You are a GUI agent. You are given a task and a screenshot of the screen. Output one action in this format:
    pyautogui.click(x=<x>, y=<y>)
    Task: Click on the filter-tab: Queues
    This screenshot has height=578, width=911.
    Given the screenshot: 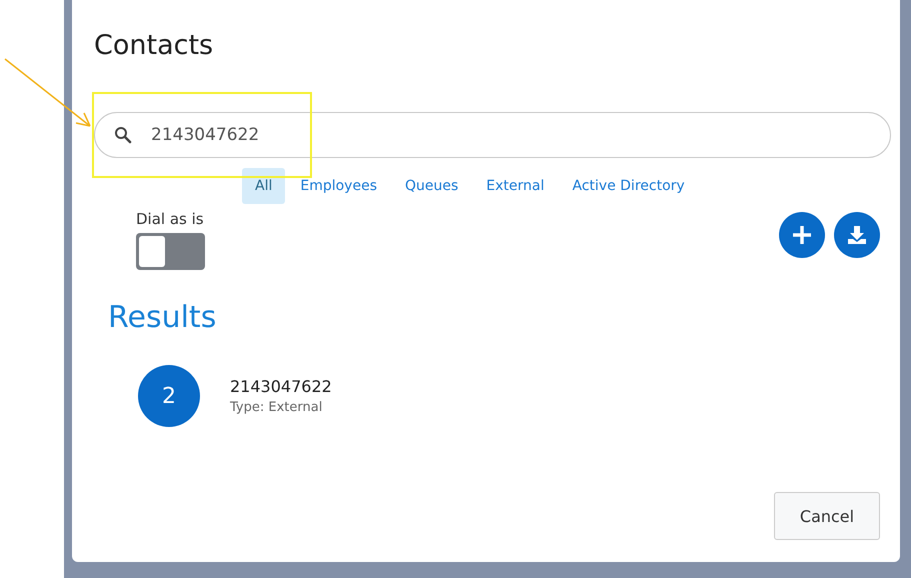 What is the action you would take?
    pyautogui.click(x=432, y=186)
    